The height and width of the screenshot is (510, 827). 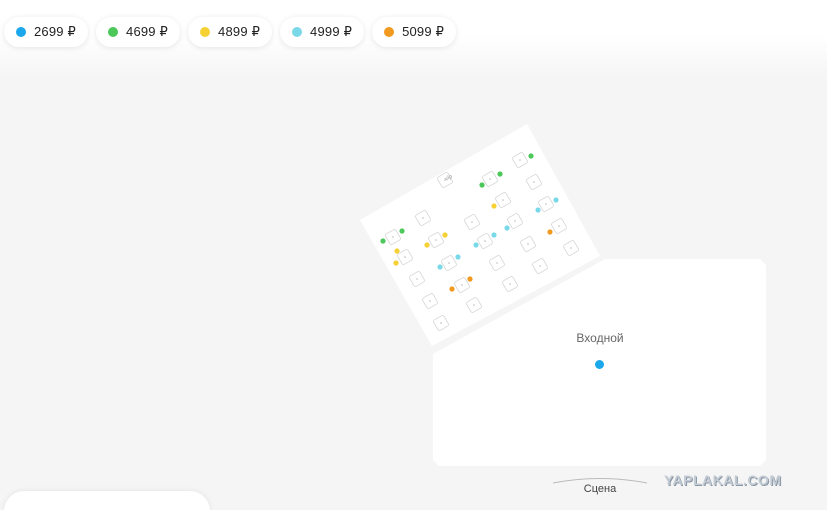 I want to click on price-filter-4899: 4899 ₽, so click(x=230, y=32).